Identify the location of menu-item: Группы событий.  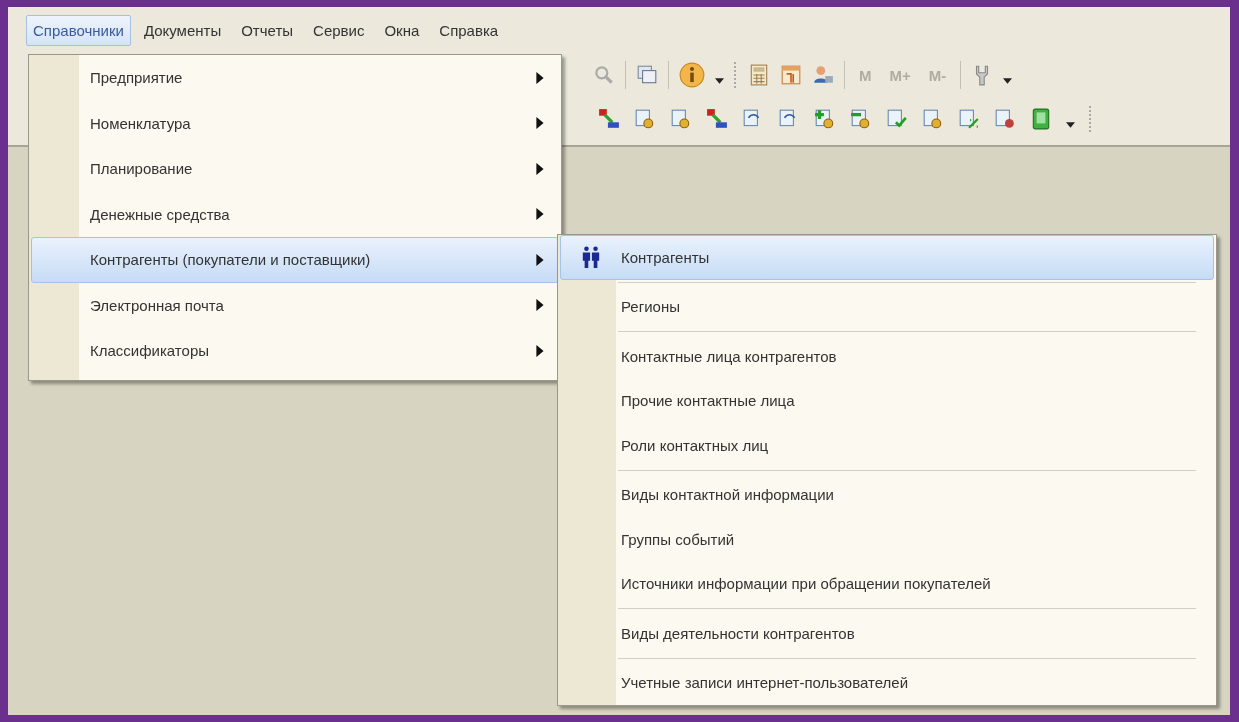
(887, 539).